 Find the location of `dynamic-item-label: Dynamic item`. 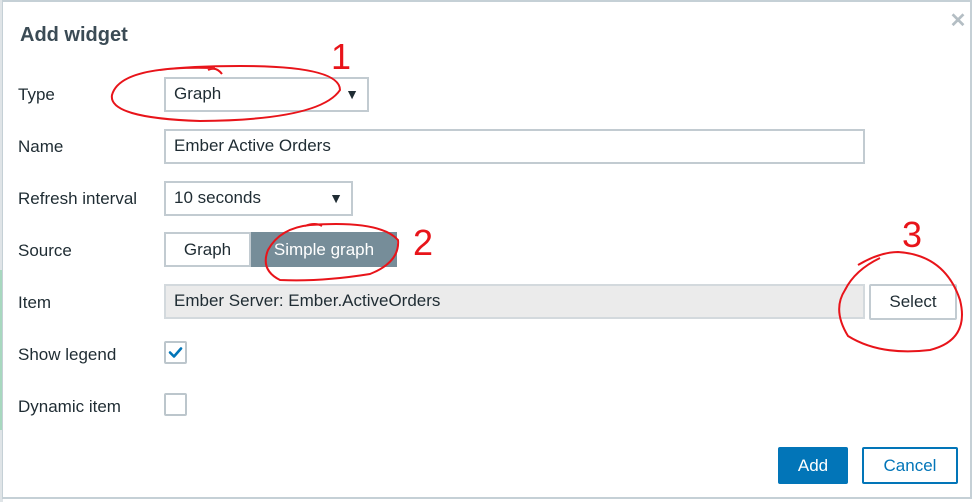

dynamic-item-label: Dynamic item is located at coordinates (69, 406).